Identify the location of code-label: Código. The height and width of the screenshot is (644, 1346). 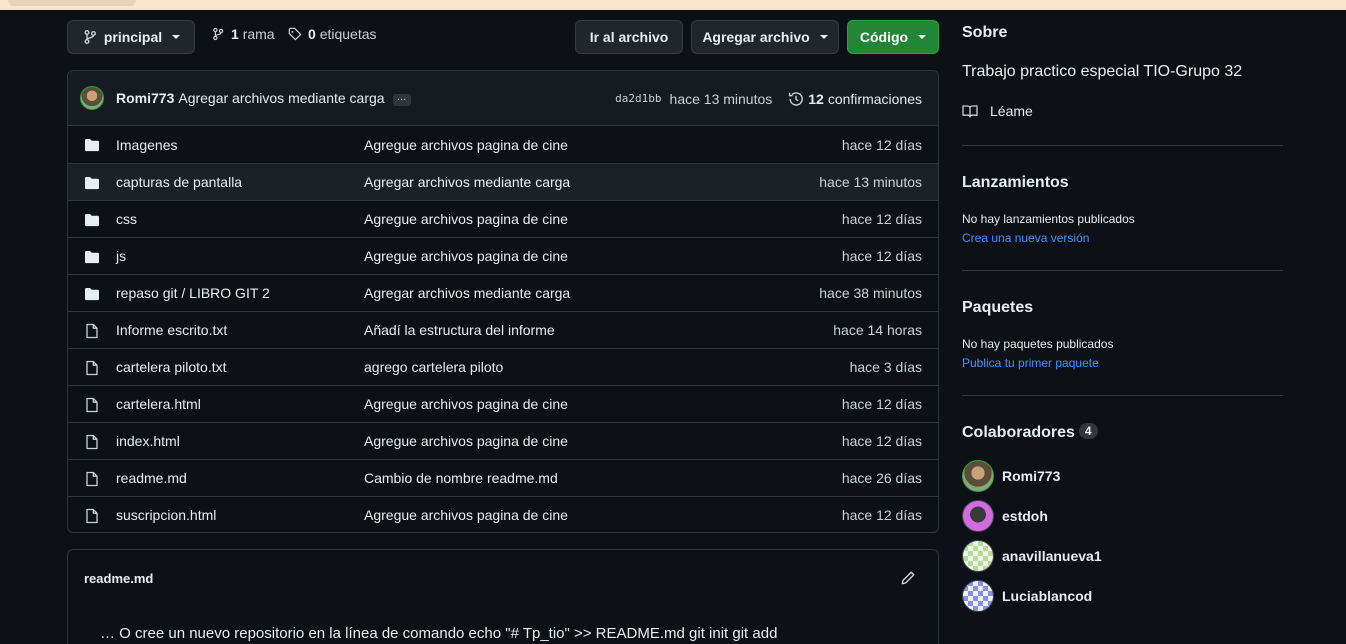
(884, 37).